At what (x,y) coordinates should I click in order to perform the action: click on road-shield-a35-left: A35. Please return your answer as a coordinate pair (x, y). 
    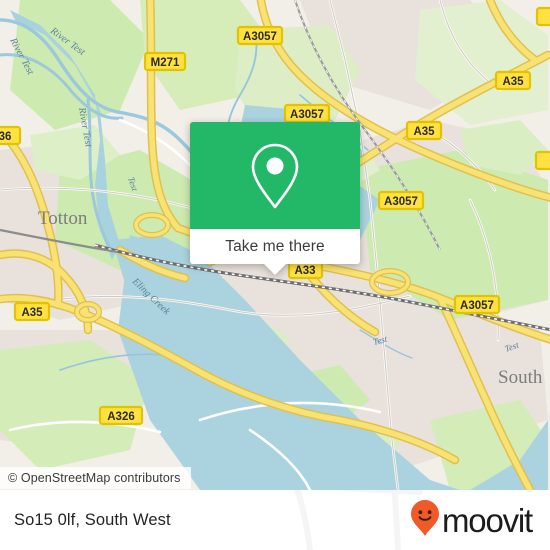
    Looking at the image, I should click on (32, 311).